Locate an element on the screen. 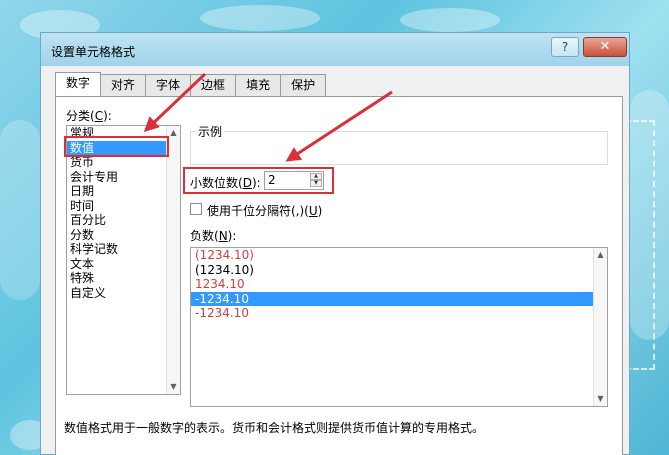  sample-label: 示例 is located at coordinates (210, 131).